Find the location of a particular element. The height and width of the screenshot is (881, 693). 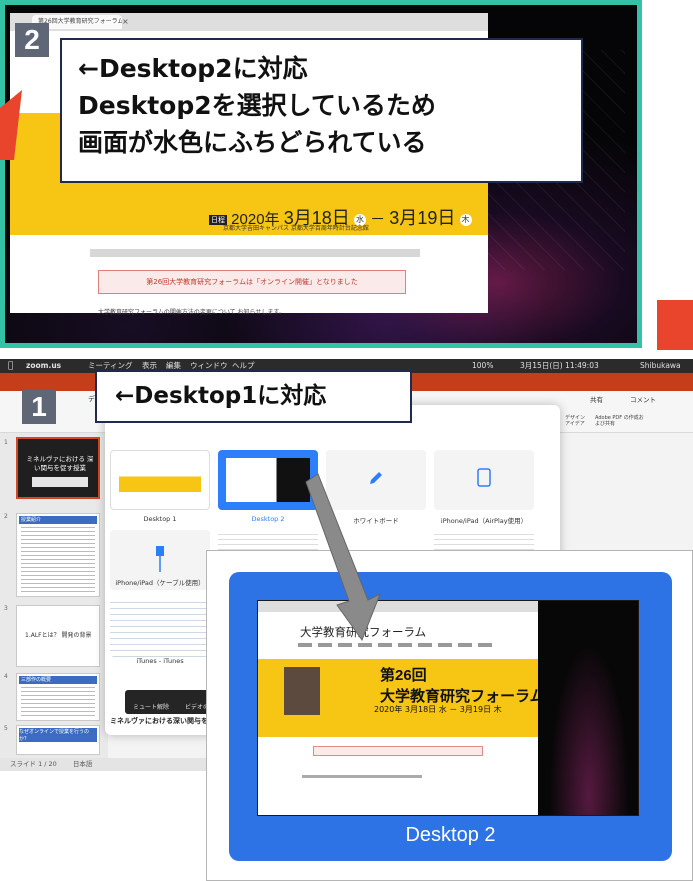

slide-thumbnail: 三部作の概要 is located at coordinates (58, 697).